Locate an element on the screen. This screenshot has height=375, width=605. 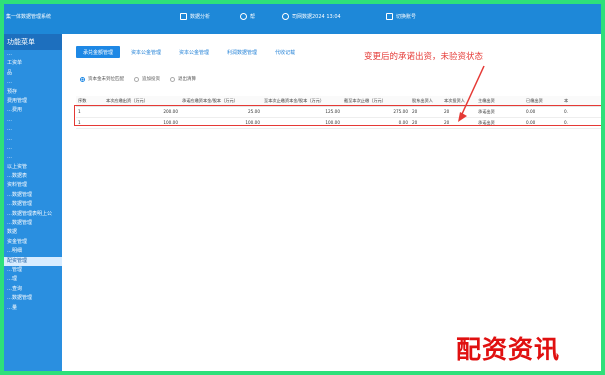
tab-profit-data: 利润数据管理 is located at coordinates (242, 52).